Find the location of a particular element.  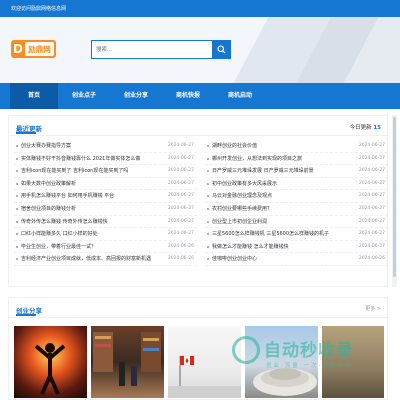

list-item: 毕业生创业，带着行业最佳一试？ 2024-06-26 is located at coordinates (105, 247).